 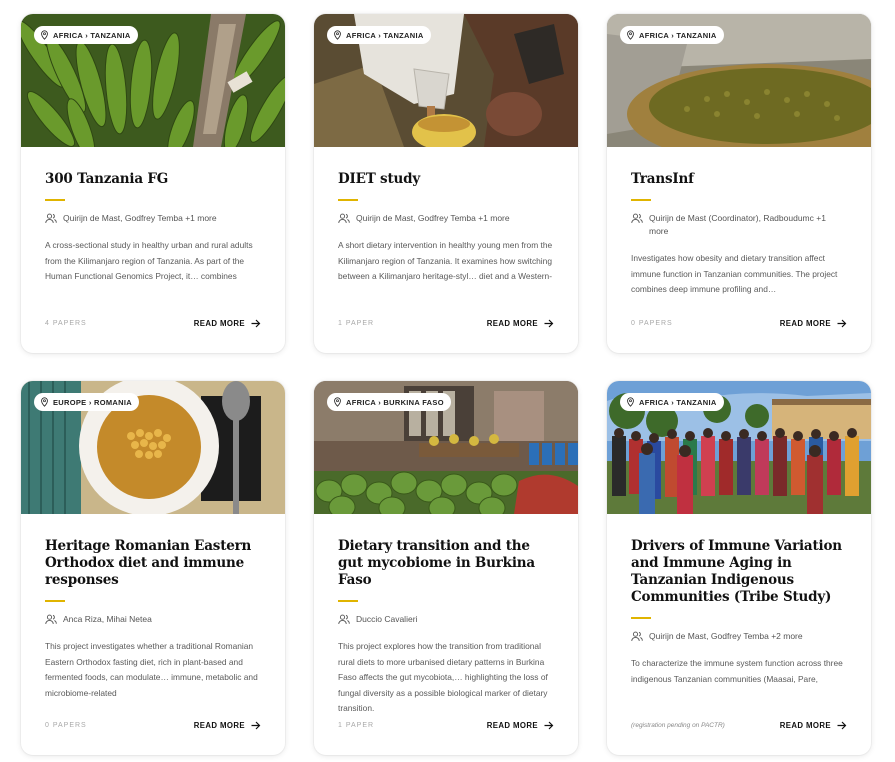 What do you see at coordinates (446, 179) in the screenshot?
I see `card-title: DIET study` at bounding box center [446, 179].